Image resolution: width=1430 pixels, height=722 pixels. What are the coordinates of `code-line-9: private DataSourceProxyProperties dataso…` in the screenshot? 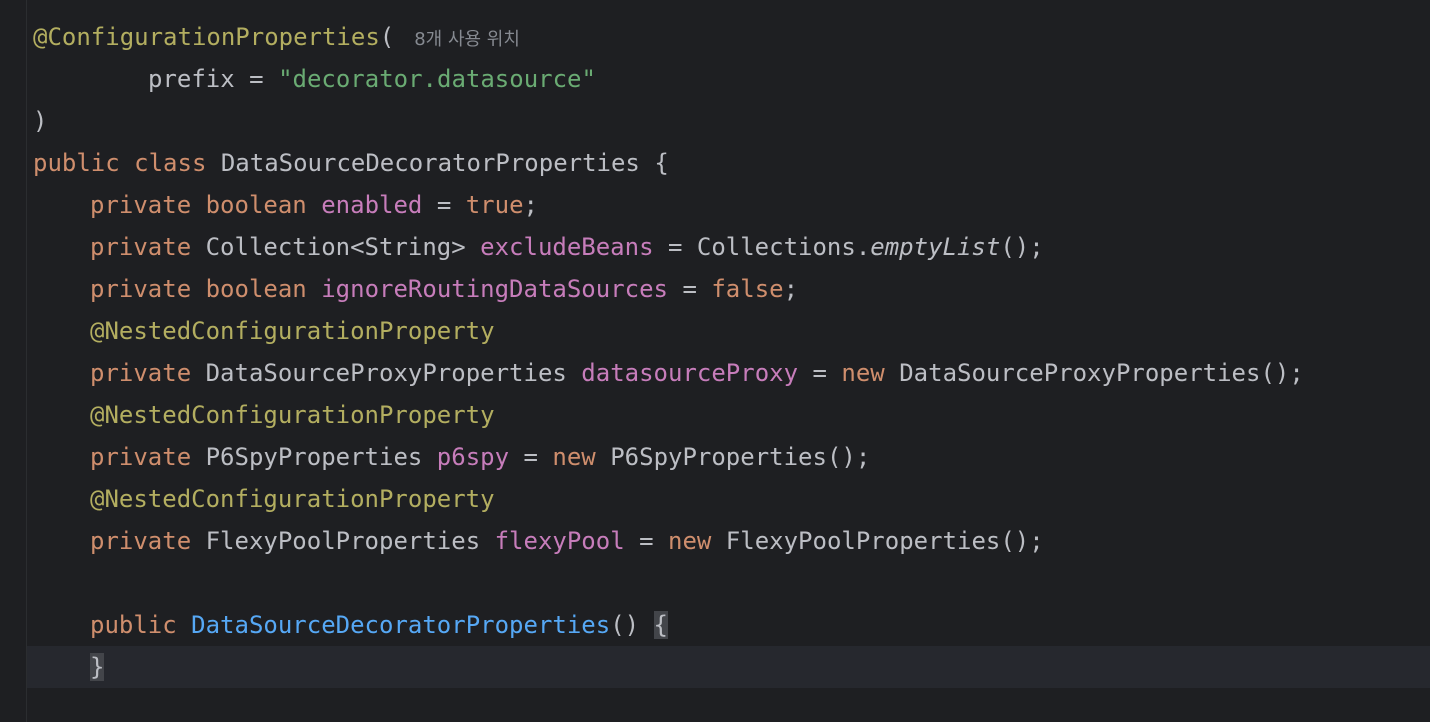 It's located at (697, 373).